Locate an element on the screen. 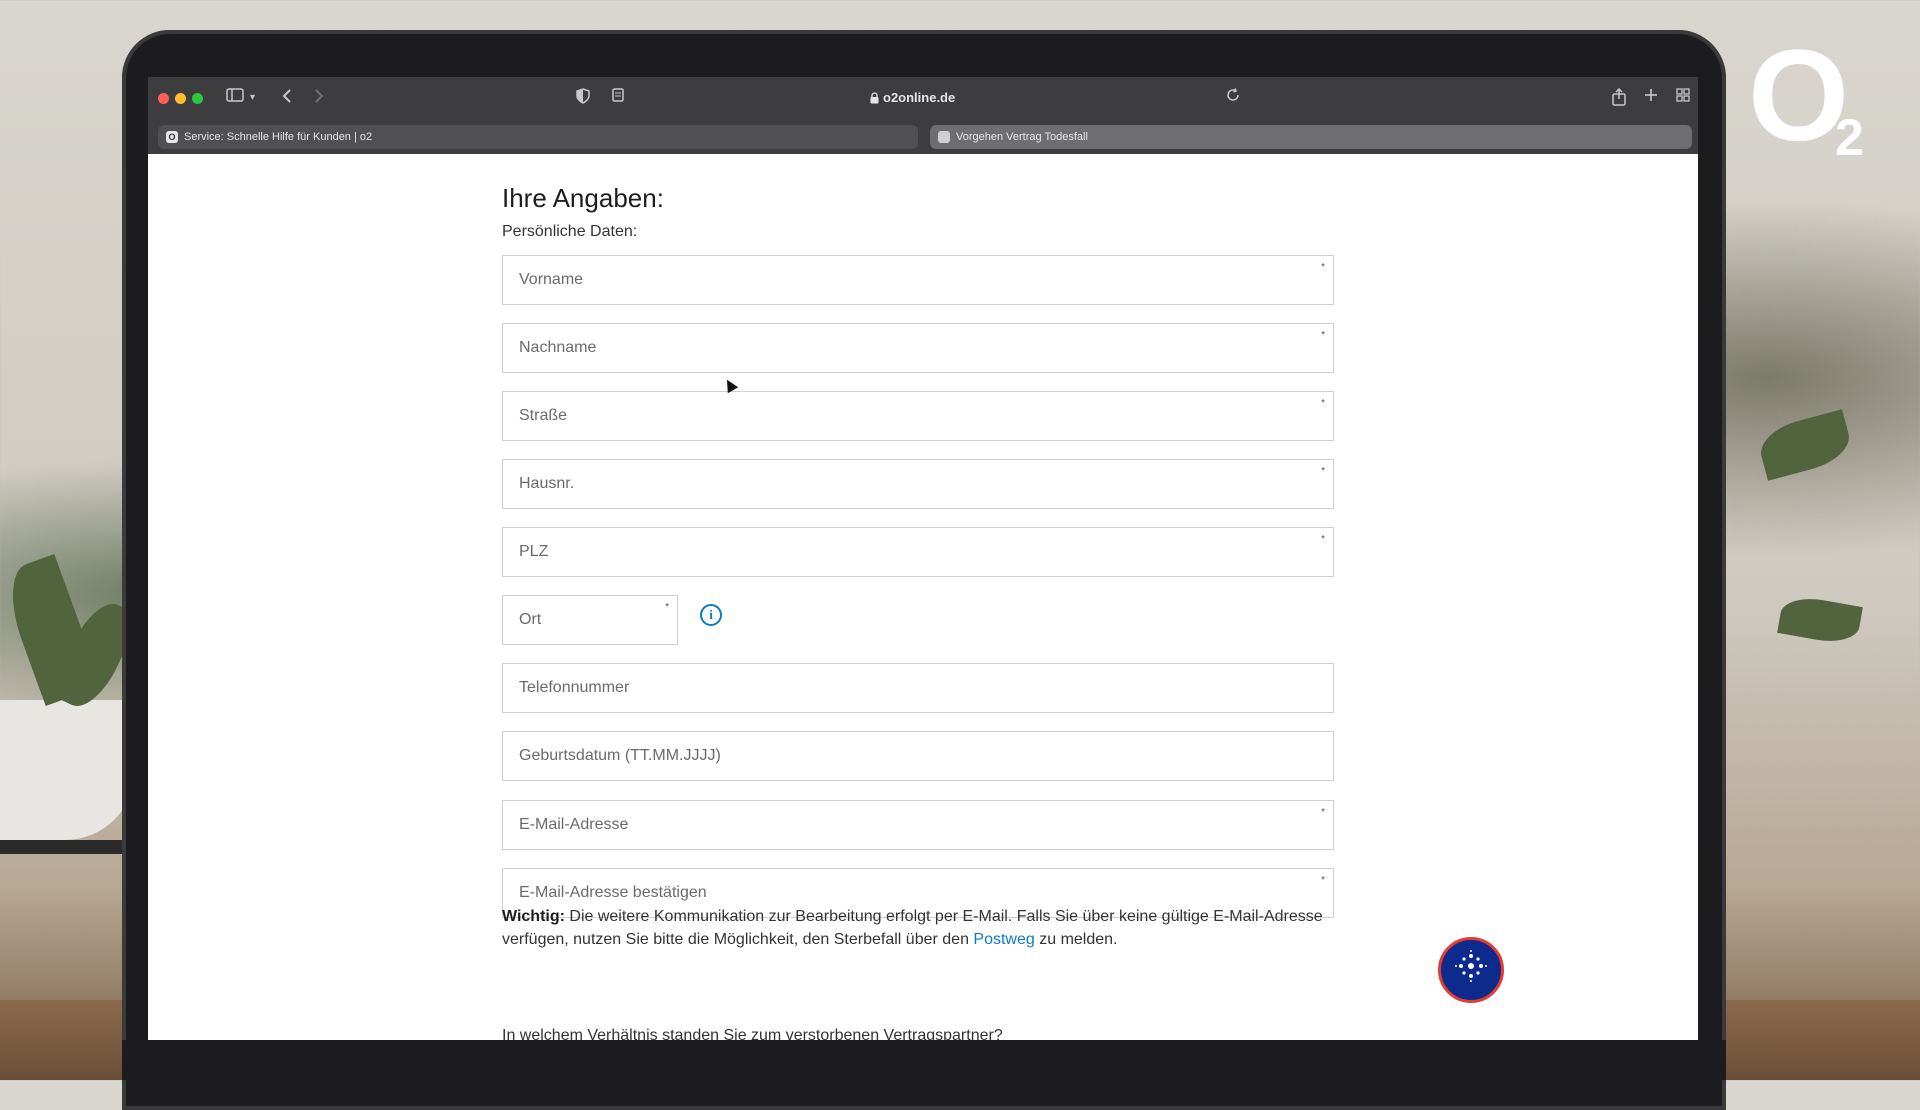 The image size is (1920, 1110). close-window-button is located at coordinates (163, 98).